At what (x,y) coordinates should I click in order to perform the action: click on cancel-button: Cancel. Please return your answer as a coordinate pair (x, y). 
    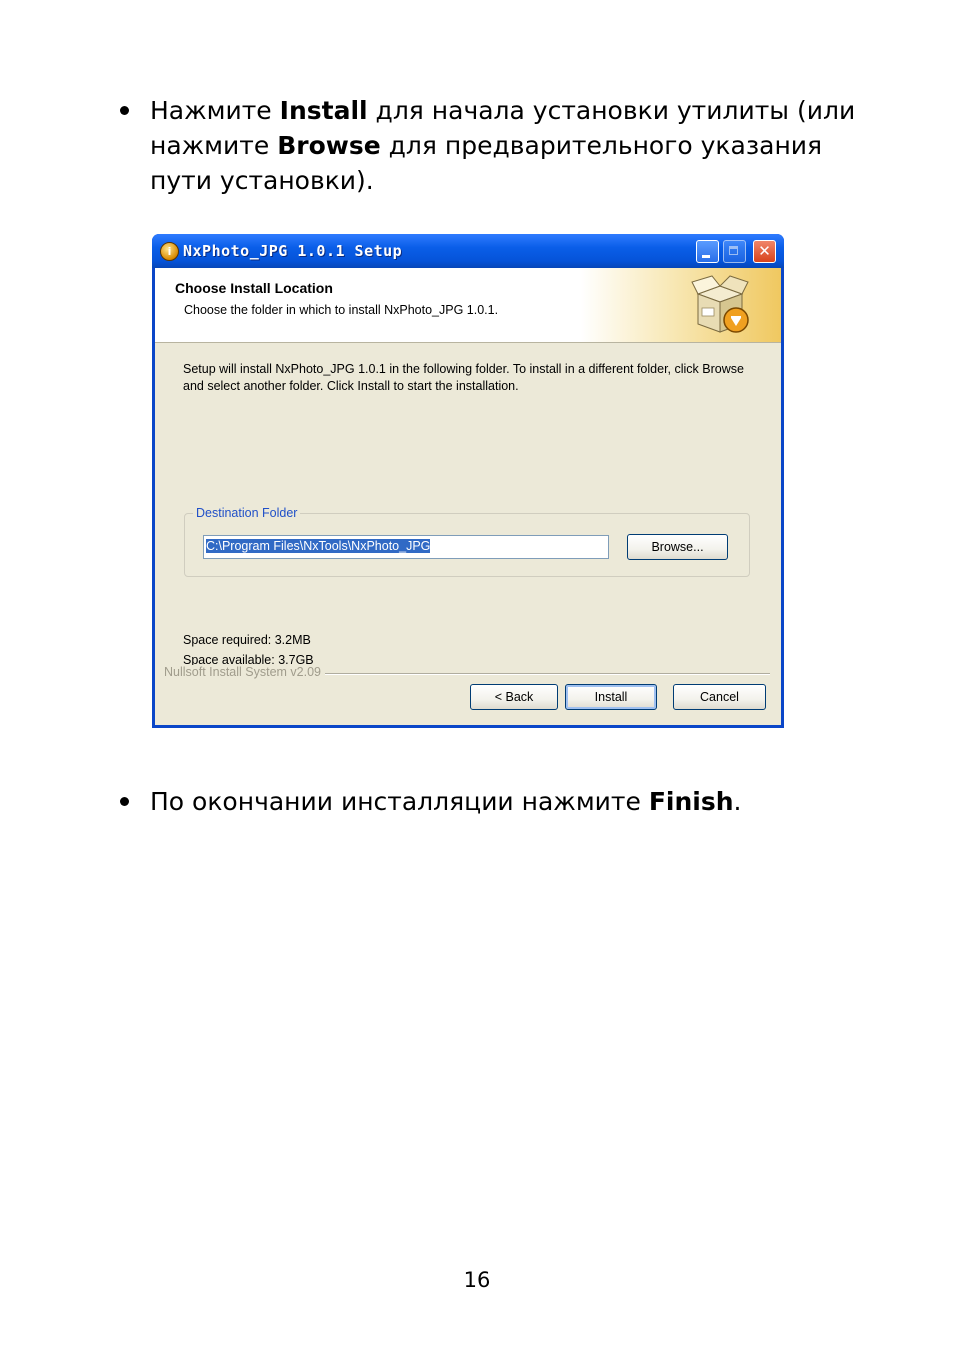
    Looking at the image, I should click on (719, 697).